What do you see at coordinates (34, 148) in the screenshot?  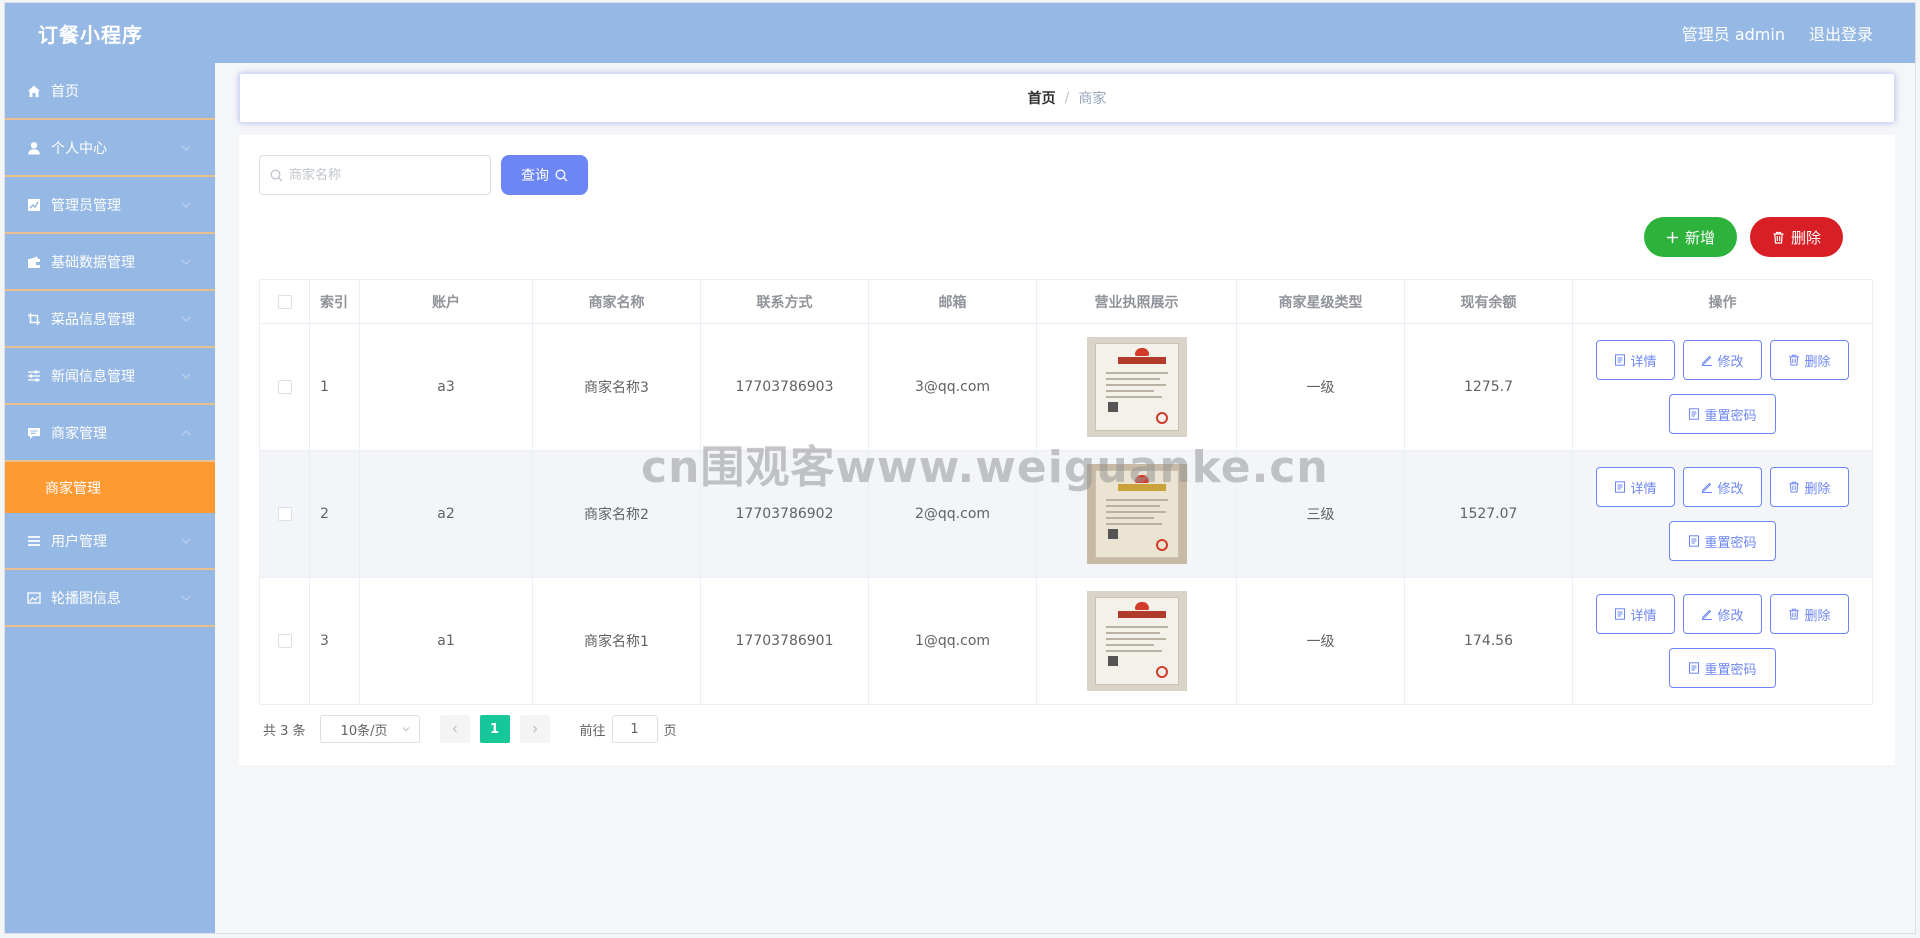 I see `user-icon` at bounding box center [34, 148].